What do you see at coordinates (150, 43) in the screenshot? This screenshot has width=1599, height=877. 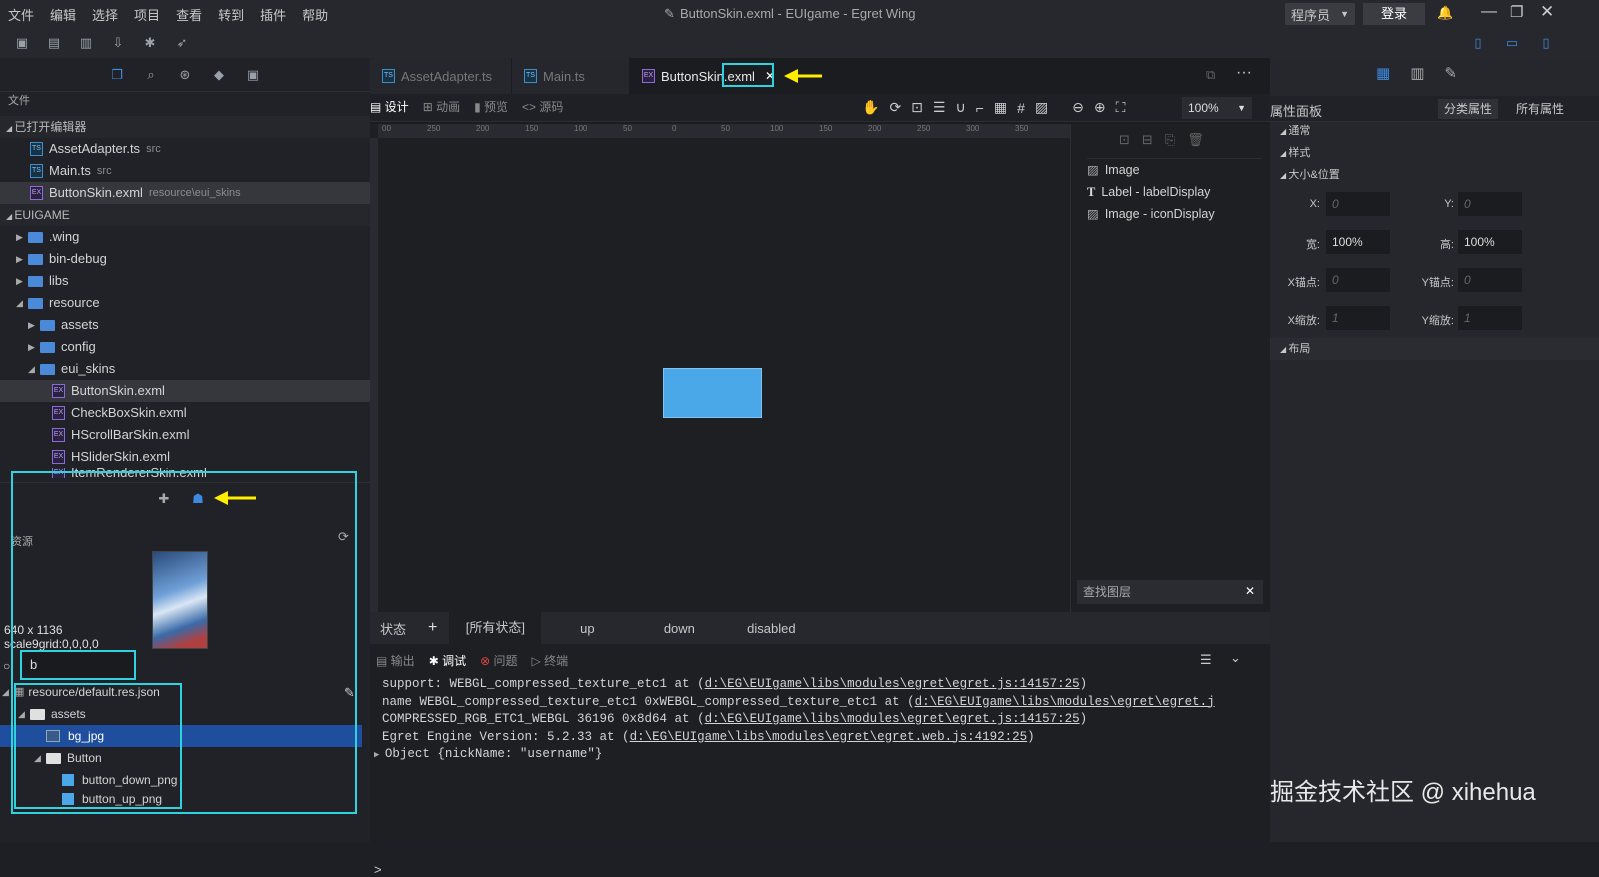 I see `debug-icon: ✱` at bounding box center [150, 43].